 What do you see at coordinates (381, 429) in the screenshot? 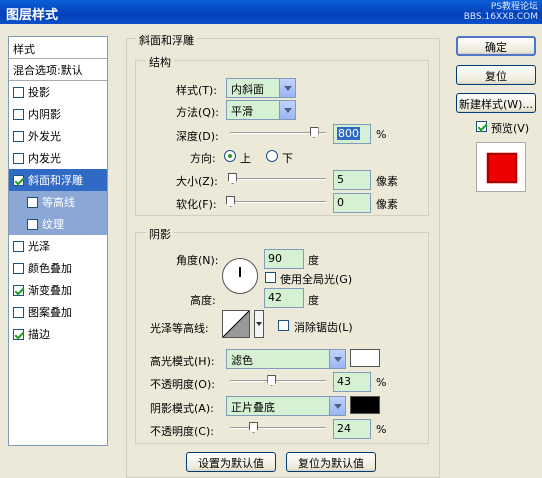
I see `shadow-opacity-unit: %` at bounding box center [381, 429].